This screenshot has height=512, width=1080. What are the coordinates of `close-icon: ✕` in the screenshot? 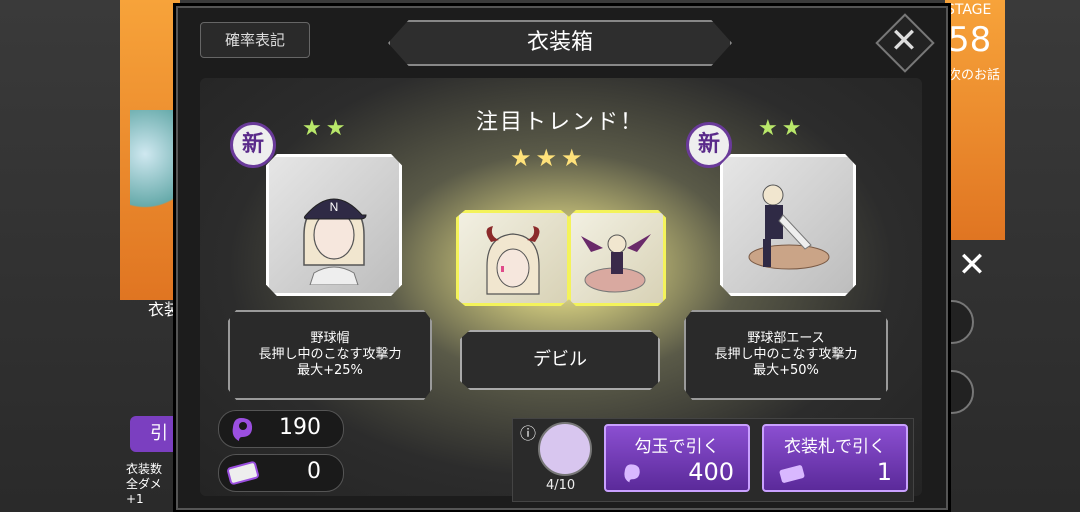 It's located at (904, 41).